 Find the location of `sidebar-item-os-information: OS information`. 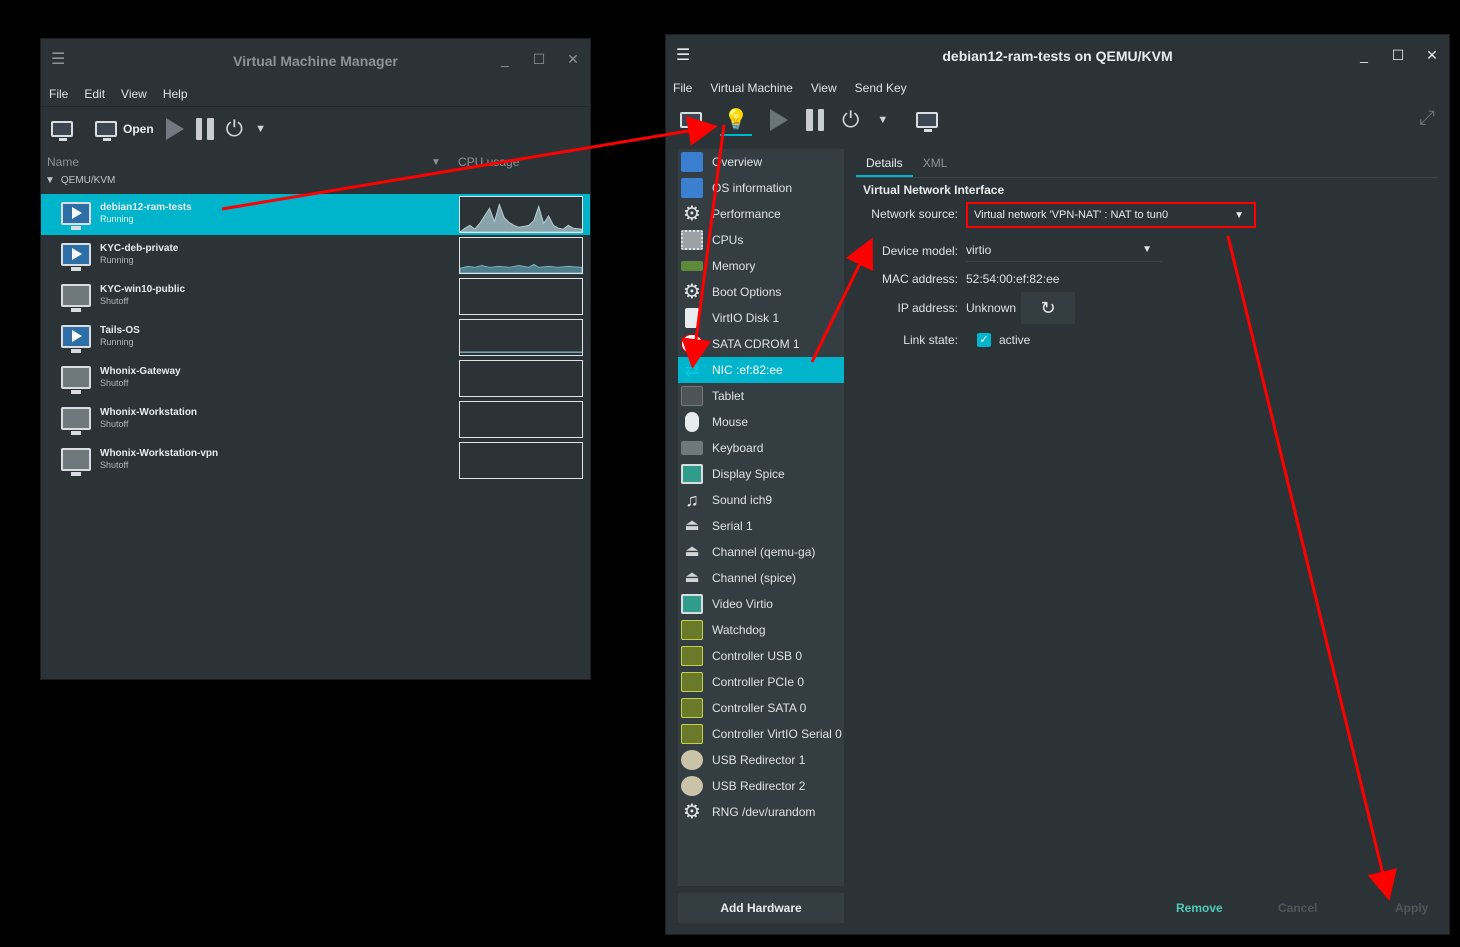

sidebar-item-os-information: OS information is located at coordinates (761, 188).